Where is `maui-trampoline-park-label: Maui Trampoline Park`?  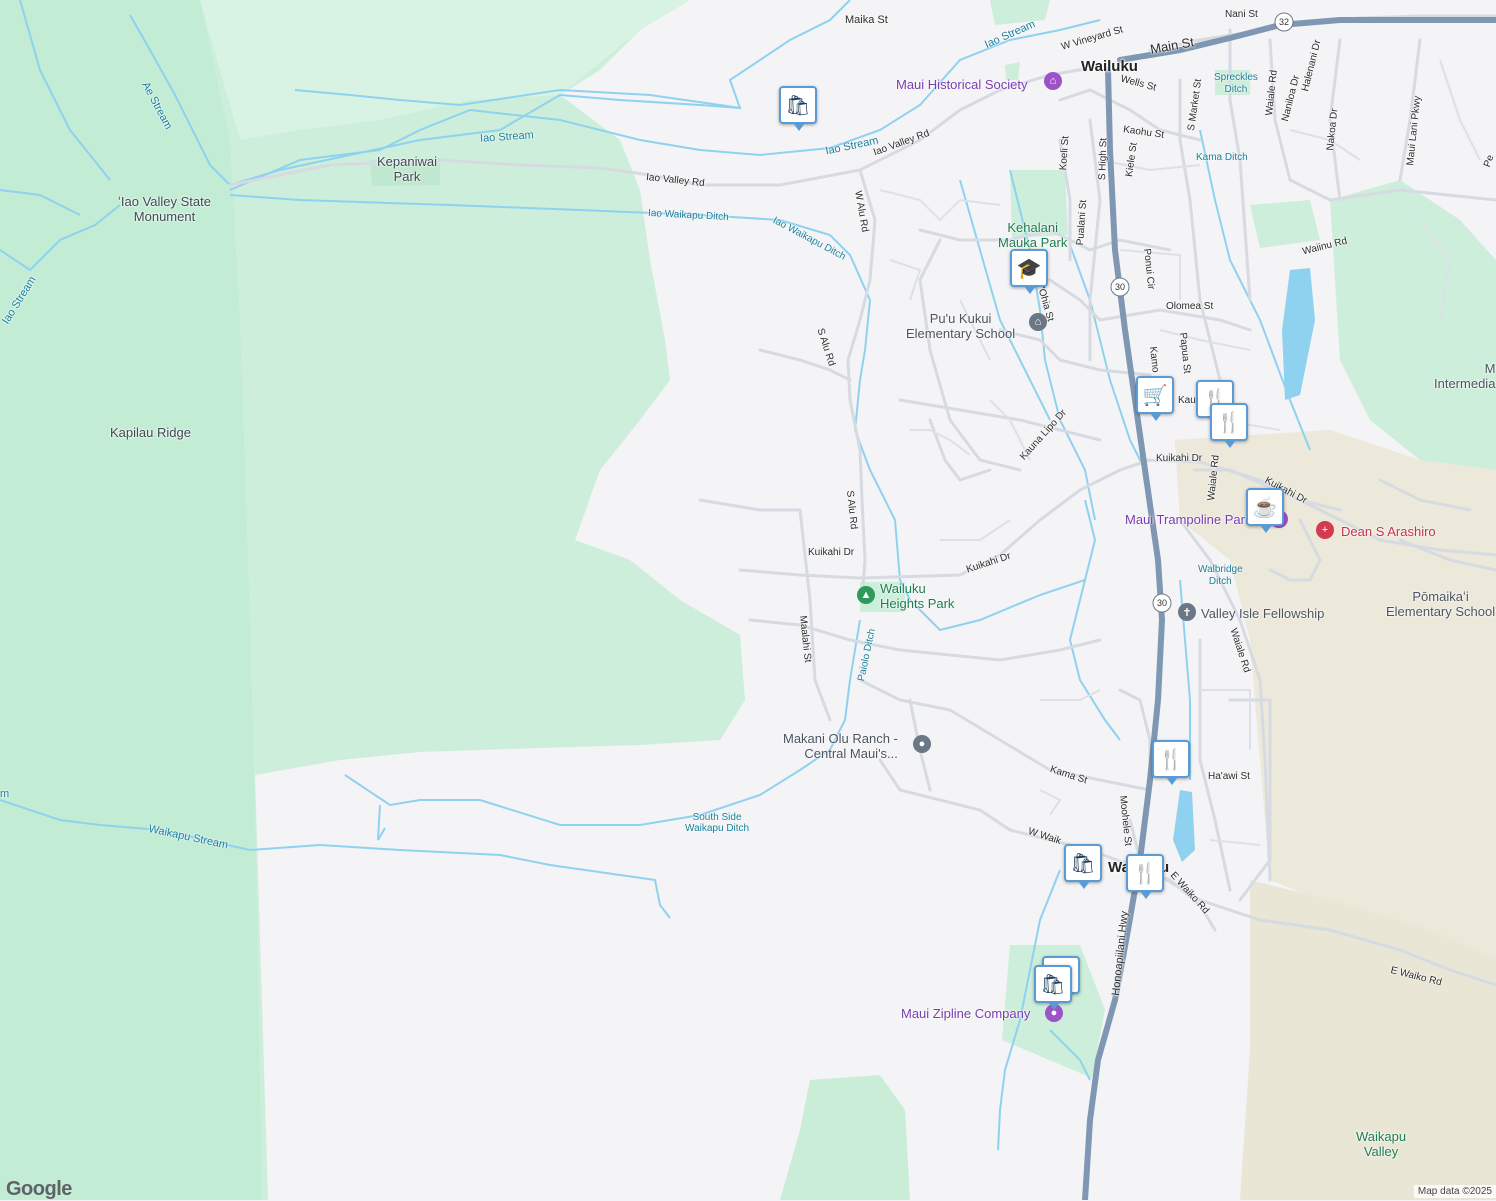
maui-trampoline-park-label: Maui Trampoline Park is located at coordinates (1188, 519).